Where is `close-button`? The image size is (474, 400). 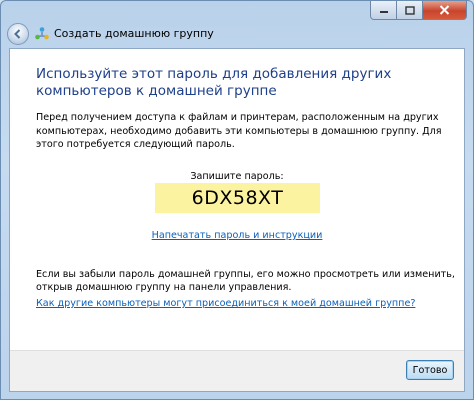 close-button is located at coordinates (445, 10).